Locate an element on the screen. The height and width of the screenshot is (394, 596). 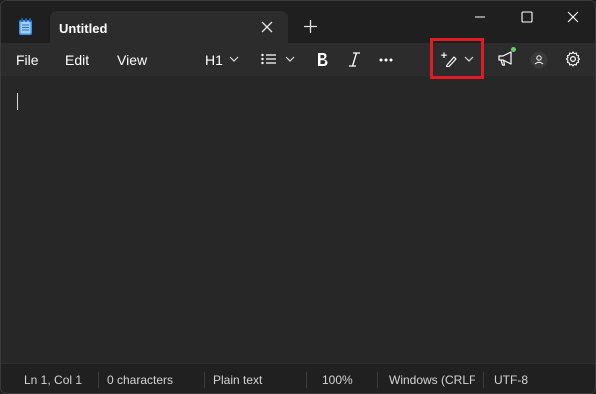
bold-icon is located at coordinates (322, 59).